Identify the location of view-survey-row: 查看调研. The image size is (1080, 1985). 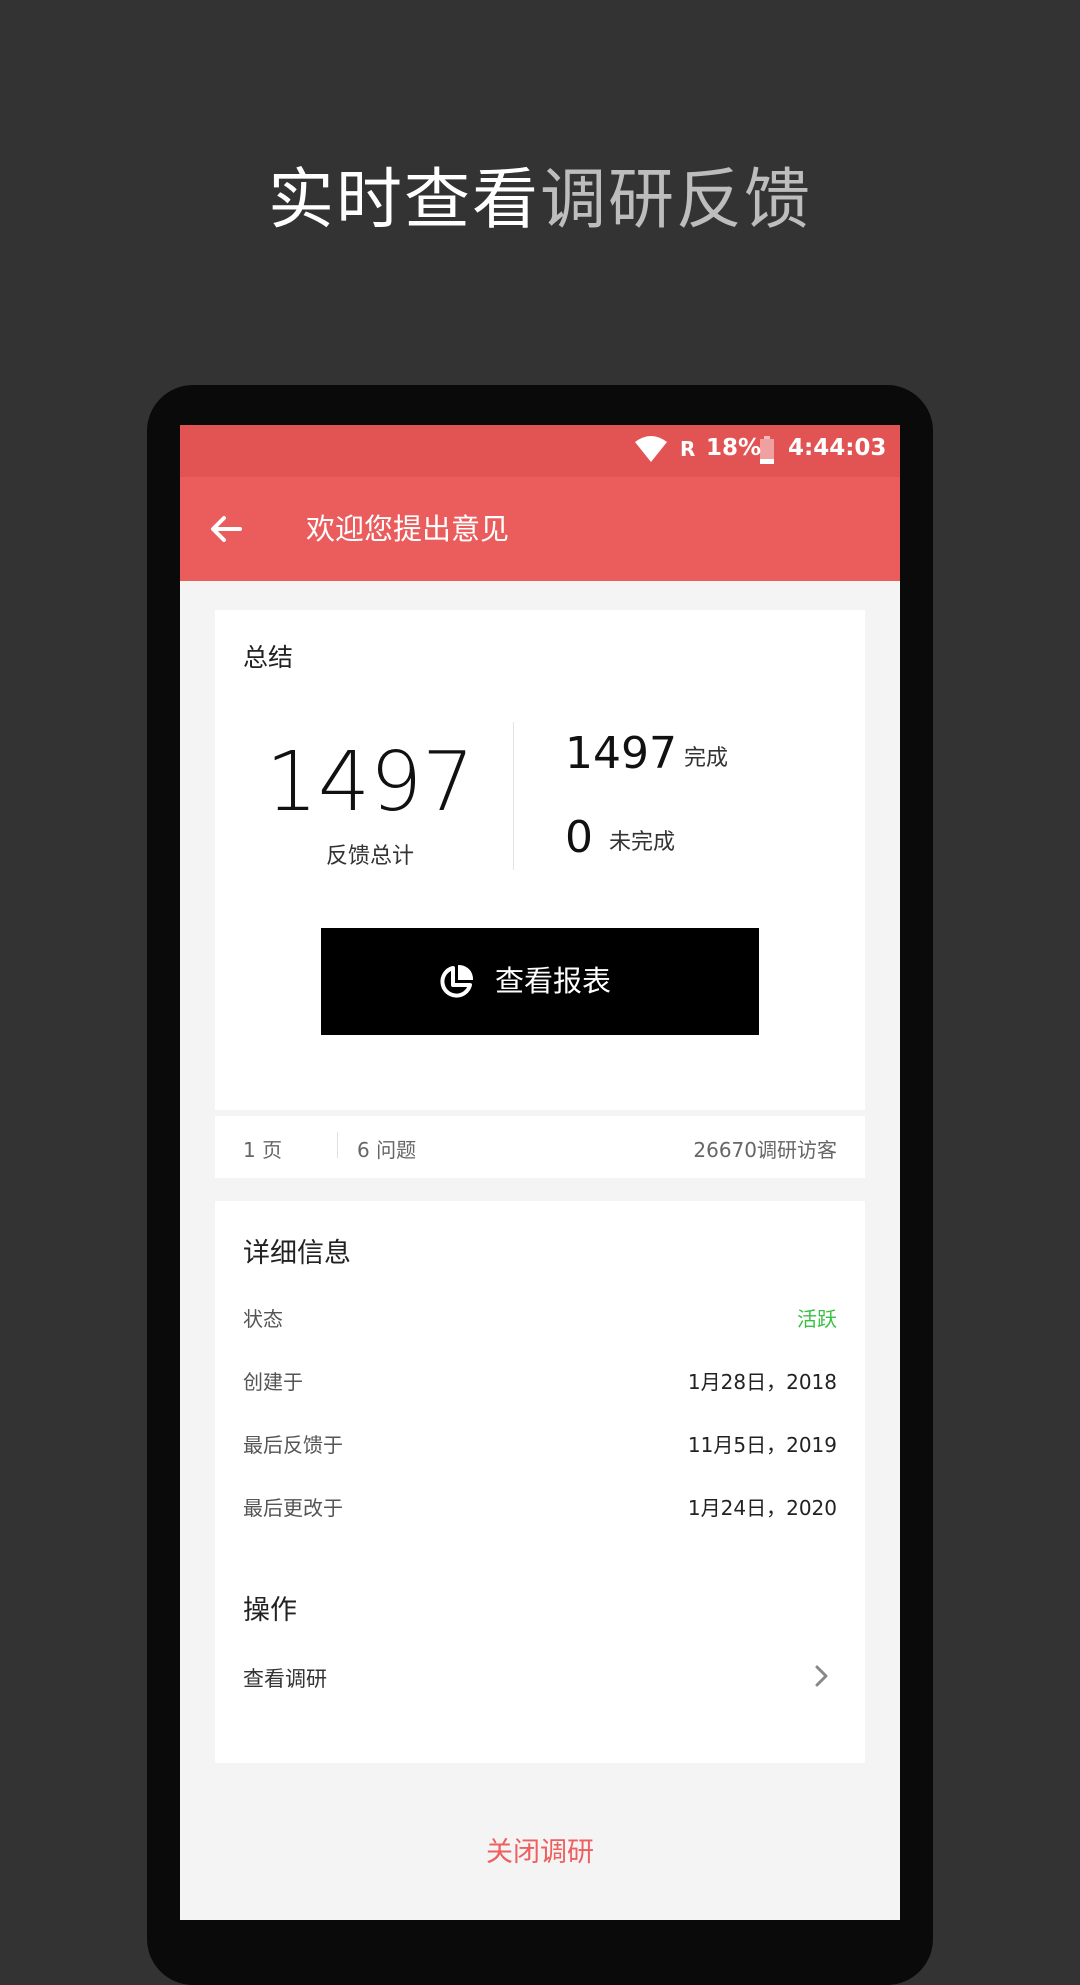
(540, 1676).